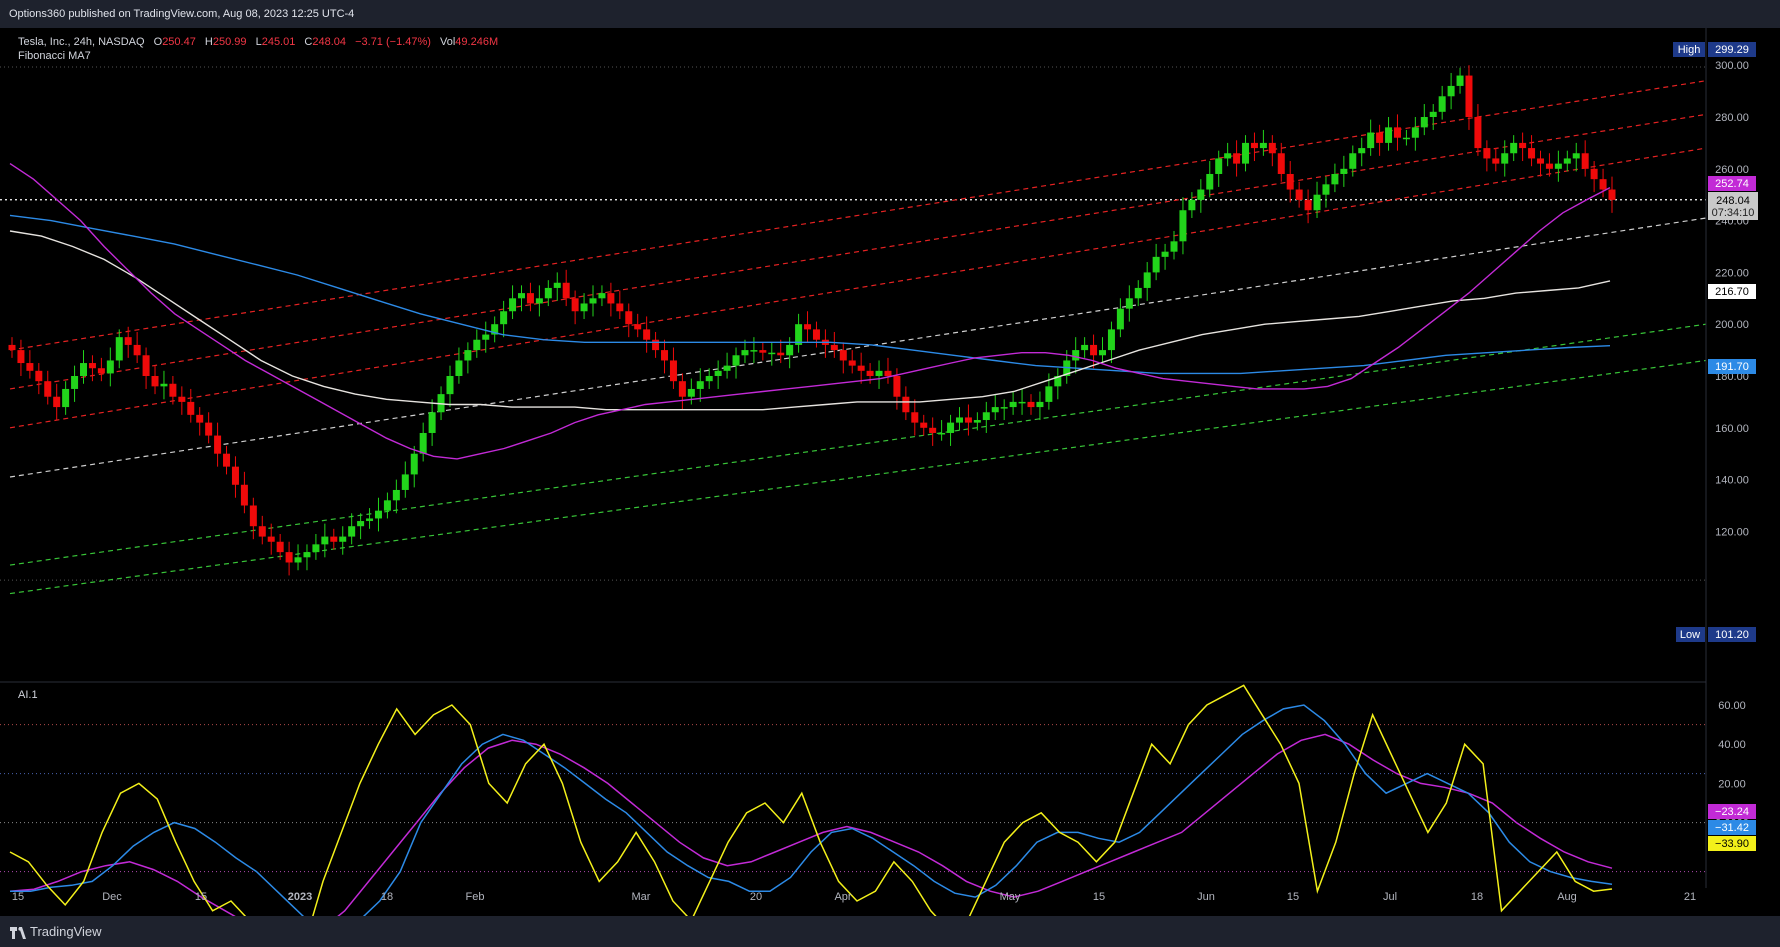  What do you see at coordinates (1733, 206) in the screenshot?
I see `last-price-tag: 248.04 07:34:10` at bounding box center [1733, 206].